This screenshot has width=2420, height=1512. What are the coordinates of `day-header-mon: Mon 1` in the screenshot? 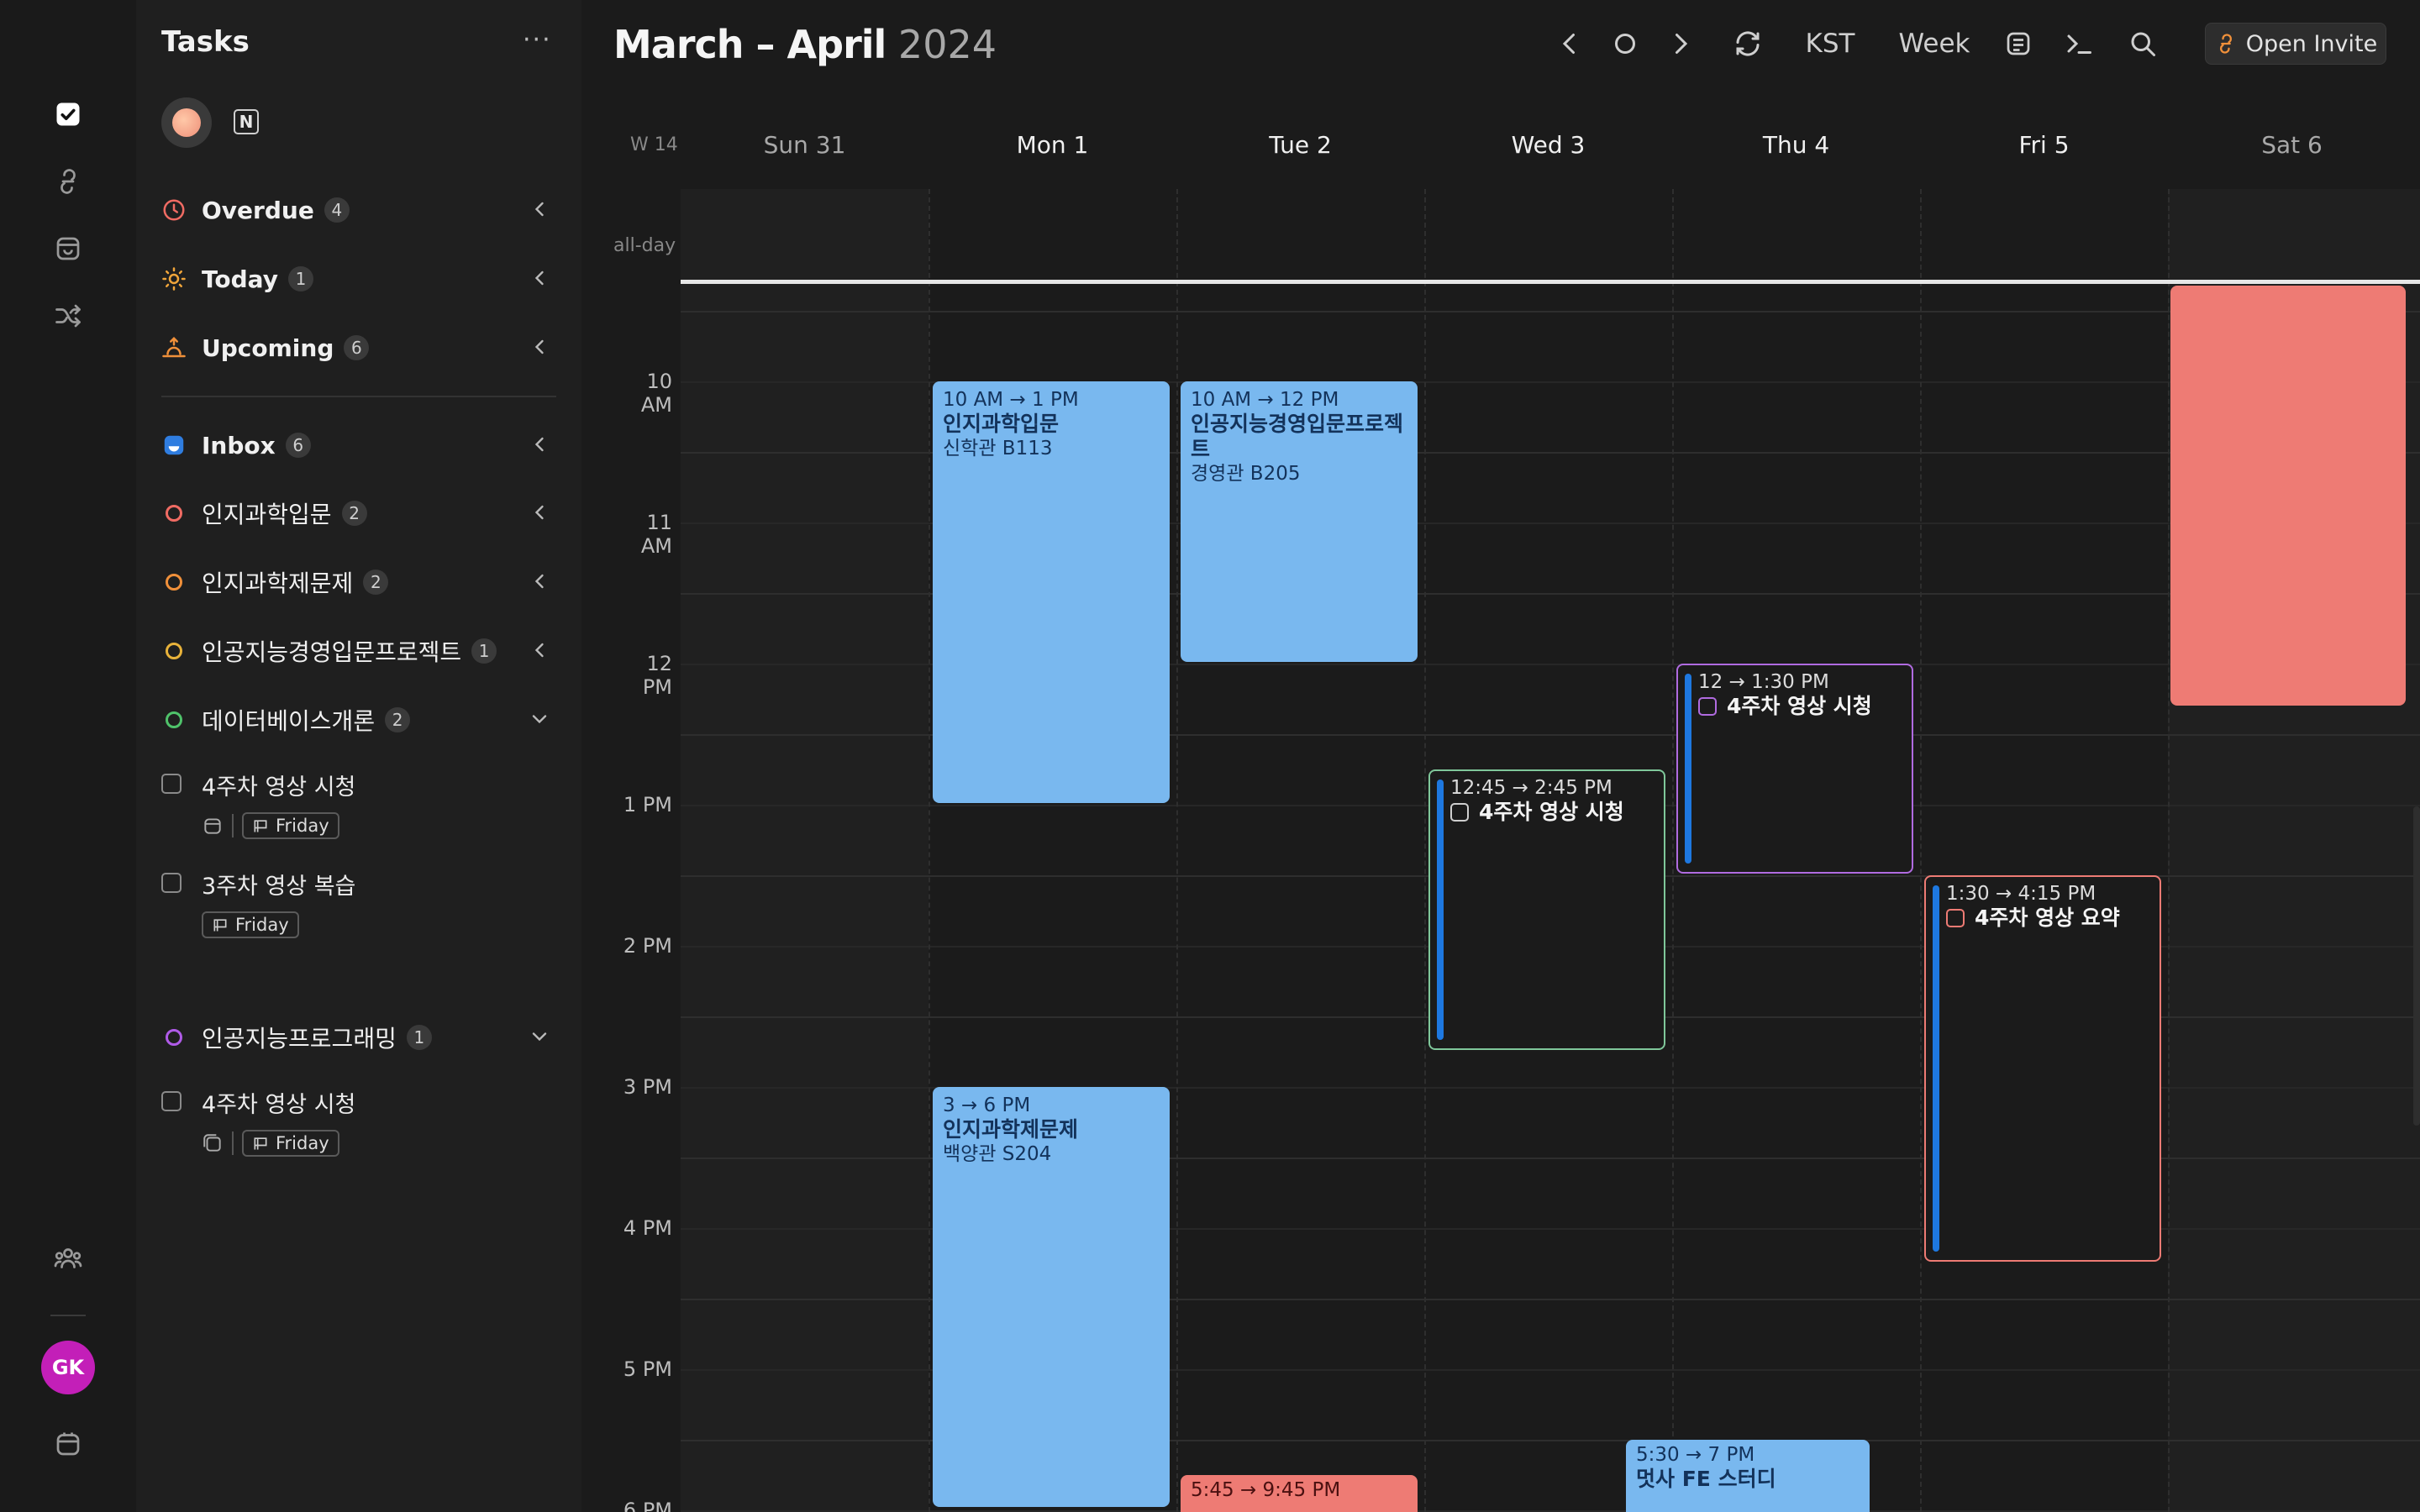 It's located at (1052, 145).